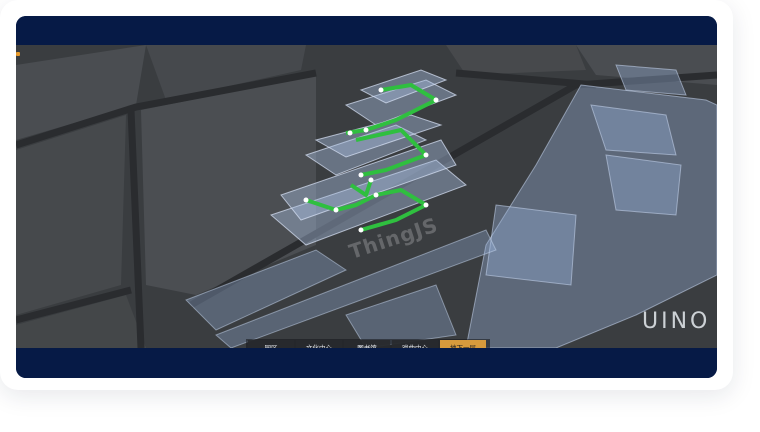  What do you see at coordinates (71, 215) in the screenshot?
I see `city-block` at bounding box center [71, 215].